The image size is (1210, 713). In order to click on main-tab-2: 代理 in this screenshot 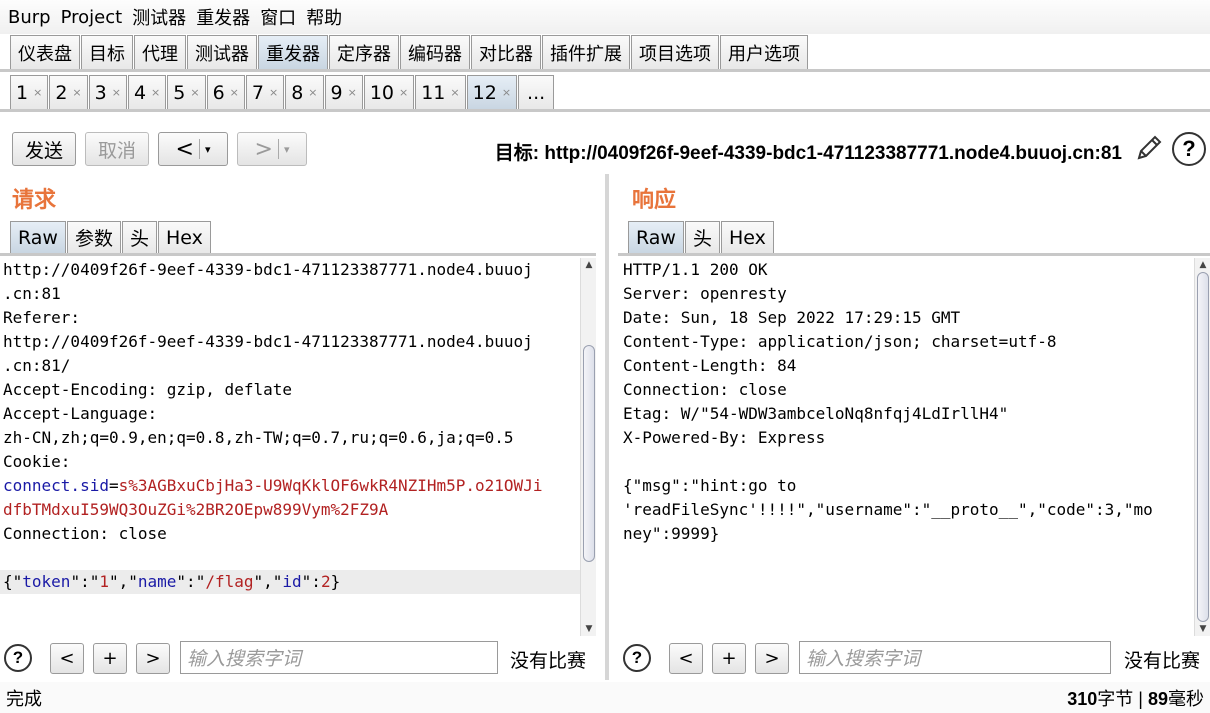, I will do `click(160, 52)`.